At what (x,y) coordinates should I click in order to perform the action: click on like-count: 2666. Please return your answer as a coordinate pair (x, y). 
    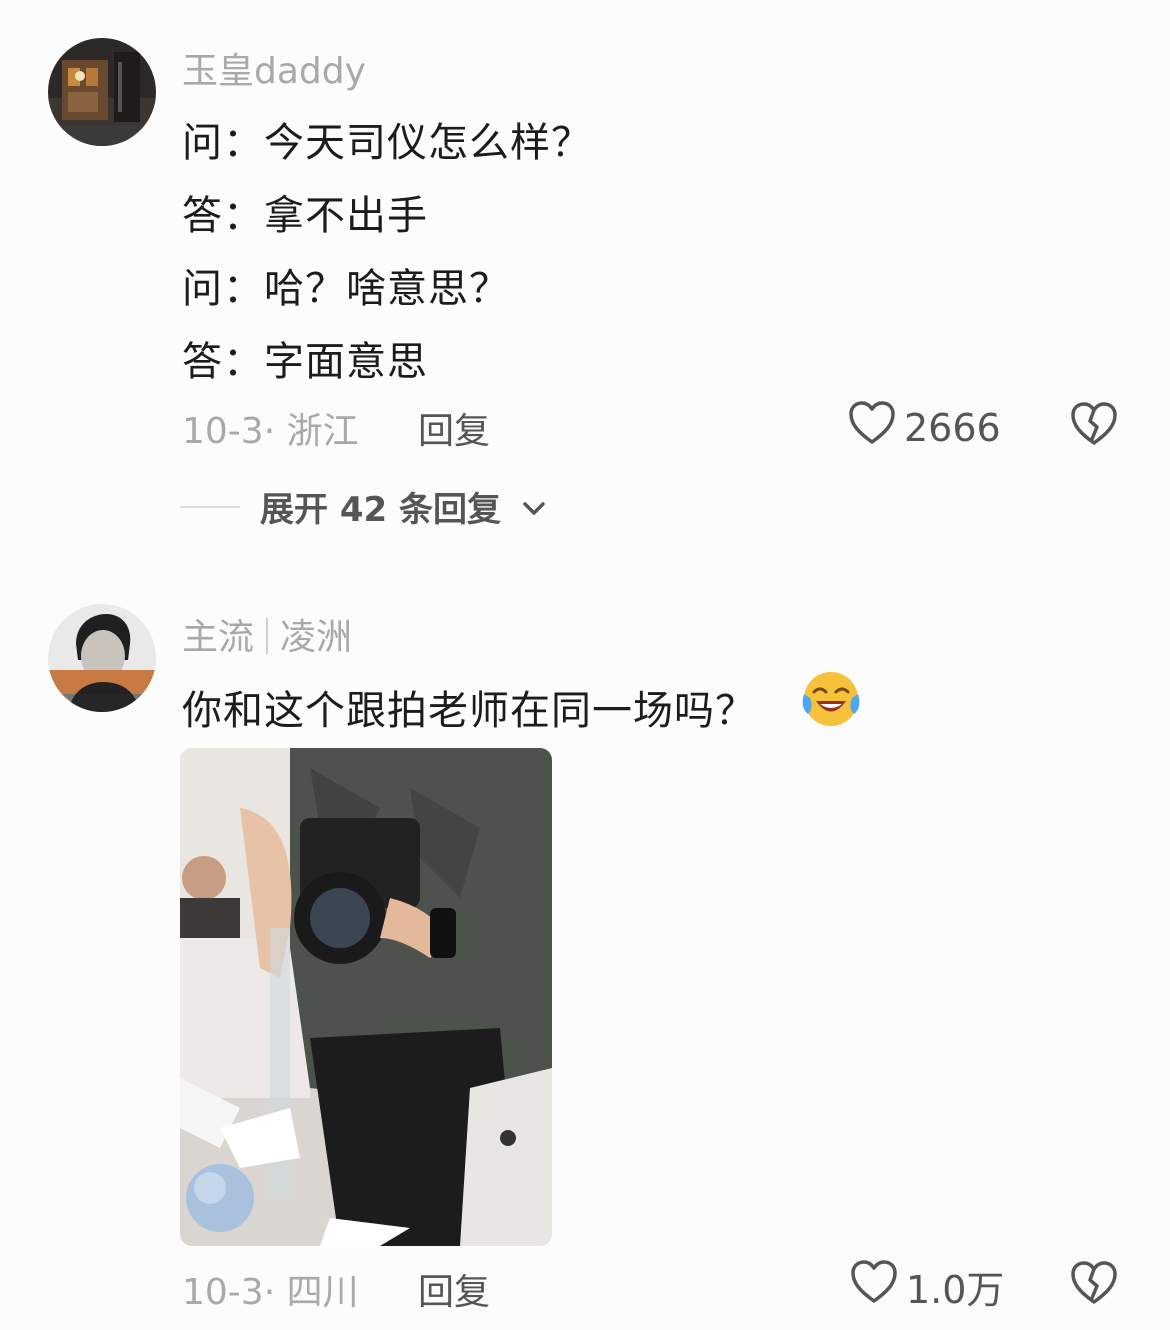
    Looking at the image, I should click on (952, 427).